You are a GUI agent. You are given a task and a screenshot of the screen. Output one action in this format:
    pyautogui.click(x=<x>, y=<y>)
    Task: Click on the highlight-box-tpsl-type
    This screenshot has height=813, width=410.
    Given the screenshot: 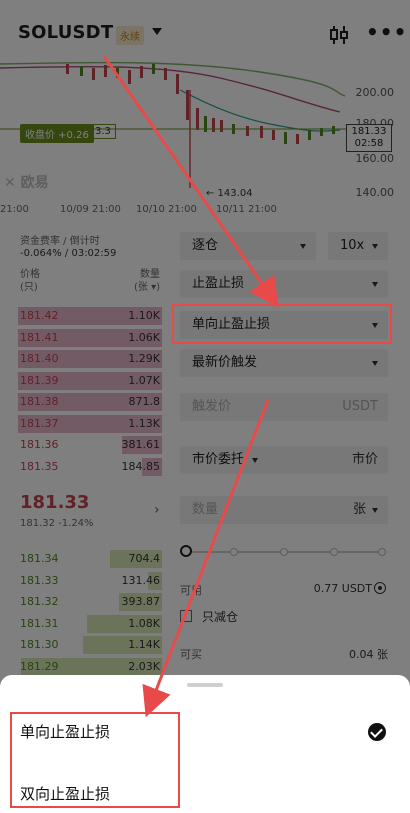 What is the action you would take?
    pyautogui.click(x=282, y=324)
    